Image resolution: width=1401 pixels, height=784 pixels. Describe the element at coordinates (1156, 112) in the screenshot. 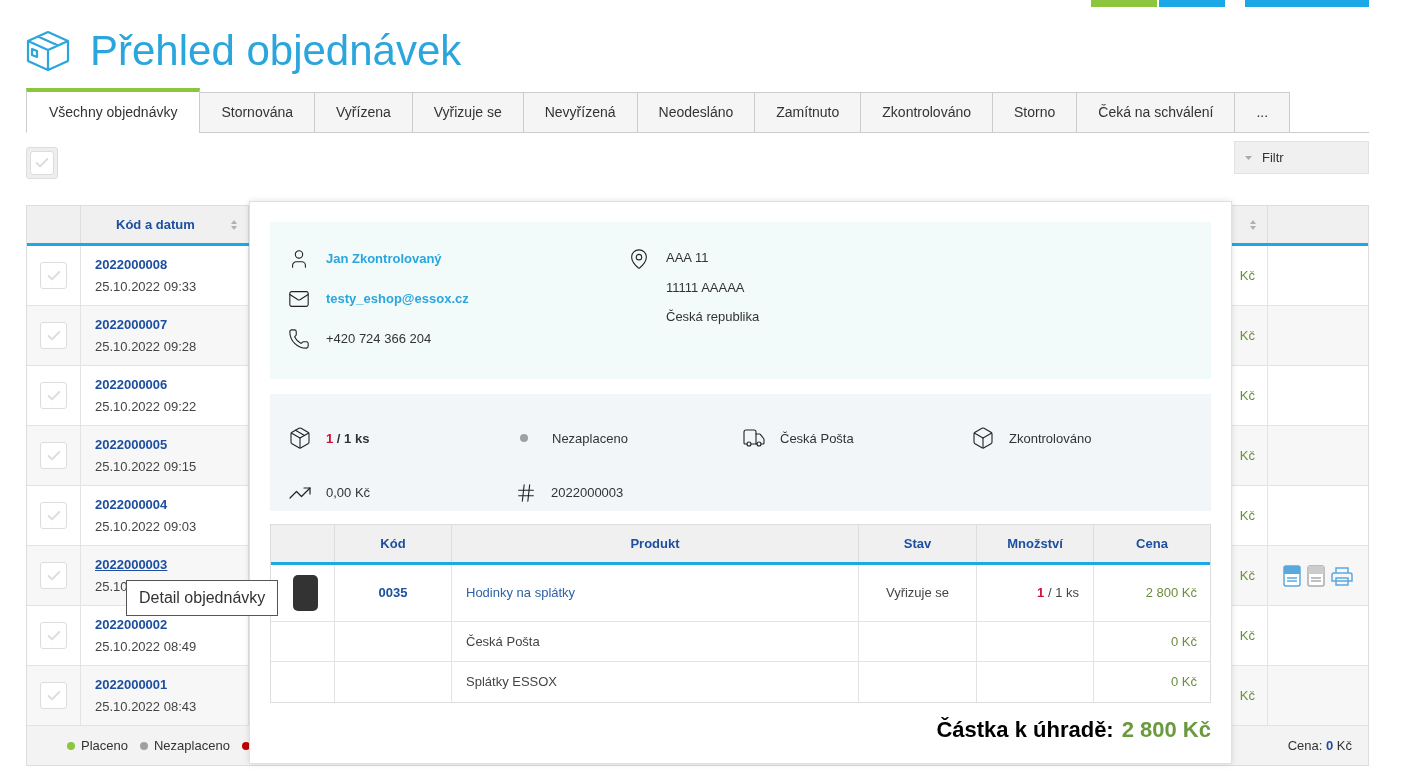

I see `tab: Čeká na schválení` at that location.